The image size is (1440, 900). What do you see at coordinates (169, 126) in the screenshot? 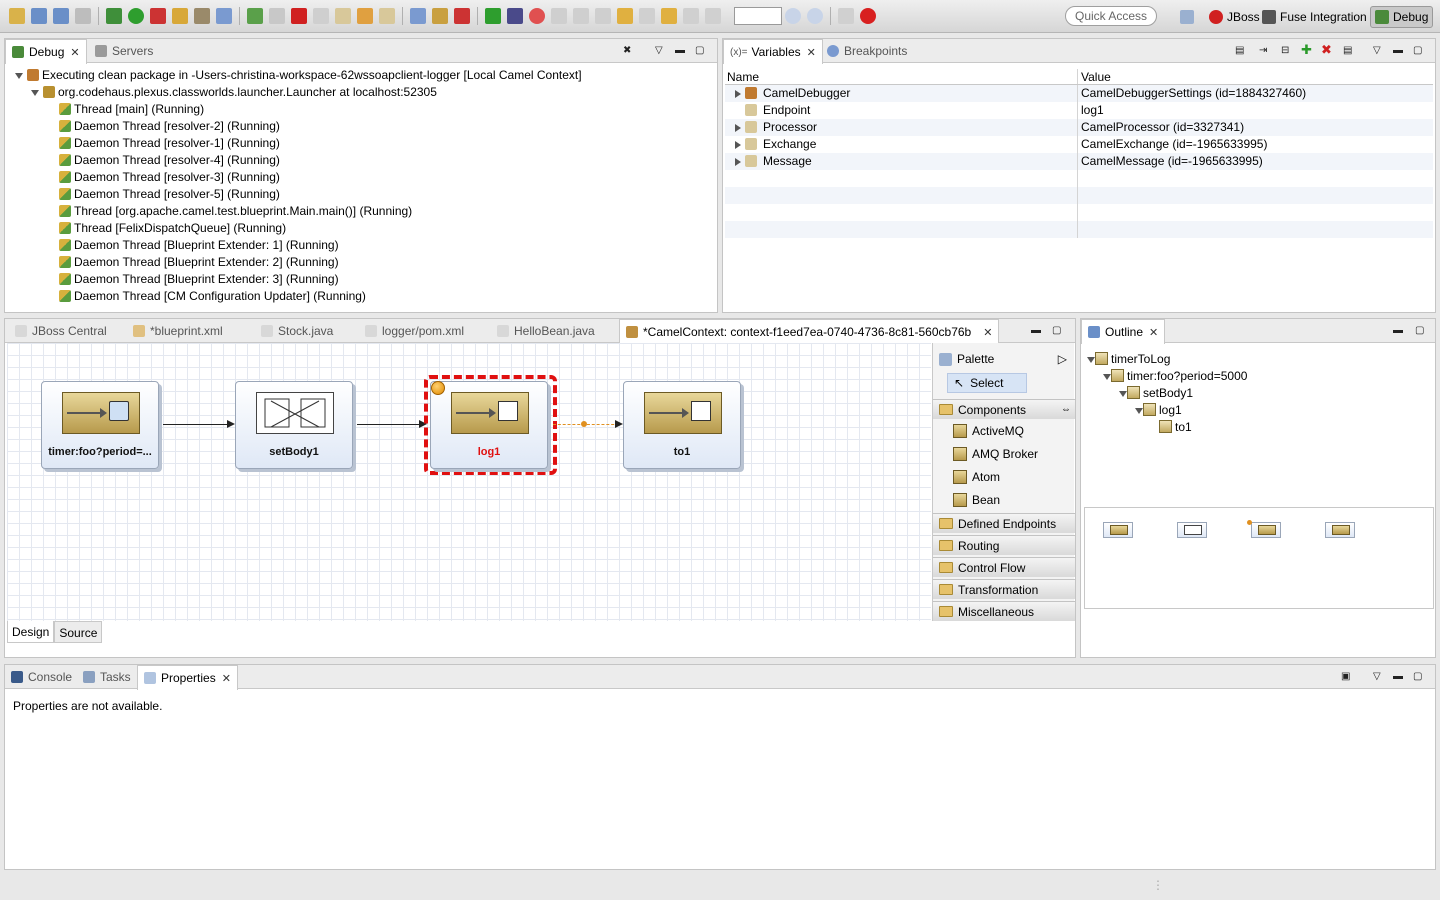
I see `thread-node: Daemon Thread [resolver-2] (Running)` at bounding box center [169, 126].